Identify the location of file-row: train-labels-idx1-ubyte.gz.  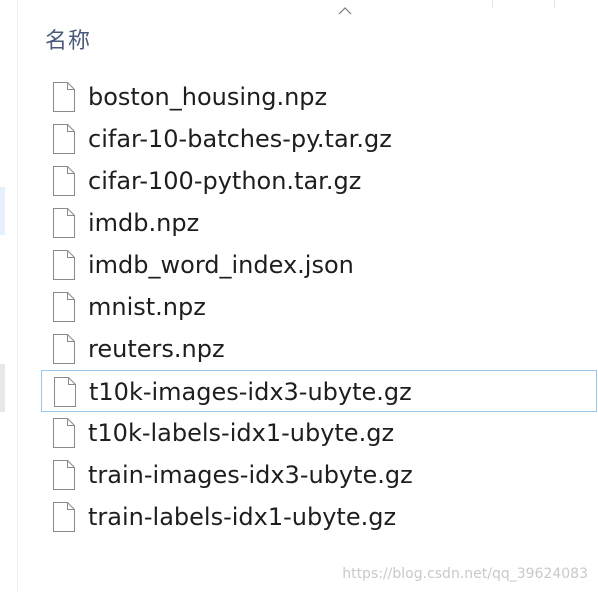
(319, 517).